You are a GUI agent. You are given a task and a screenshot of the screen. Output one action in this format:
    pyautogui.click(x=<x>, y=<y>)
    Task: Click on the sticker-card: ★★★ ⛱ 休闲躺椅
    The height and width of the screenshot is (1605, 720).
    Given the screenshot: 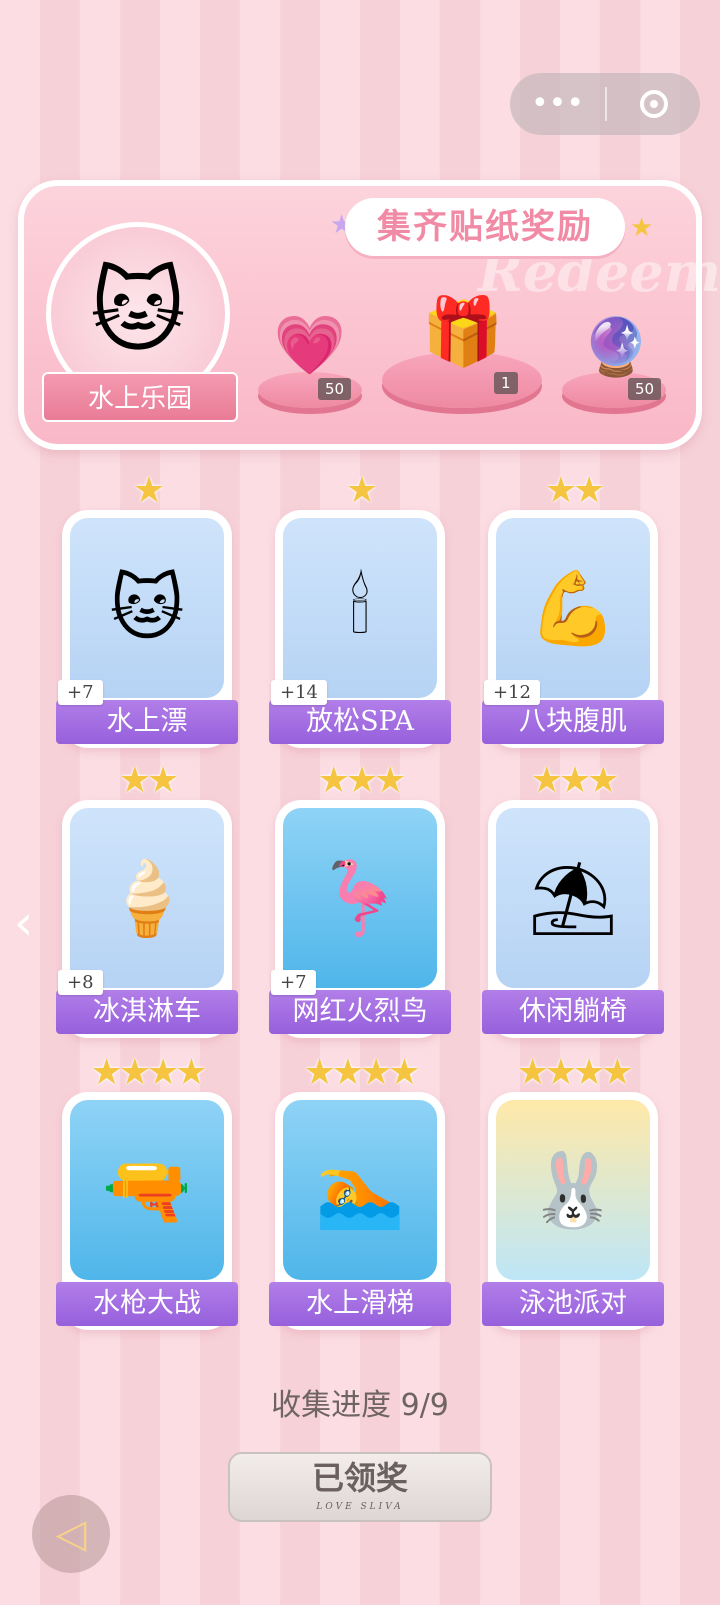 What is the action you would take?
    pyautogui.click(x=573, y=899)
    